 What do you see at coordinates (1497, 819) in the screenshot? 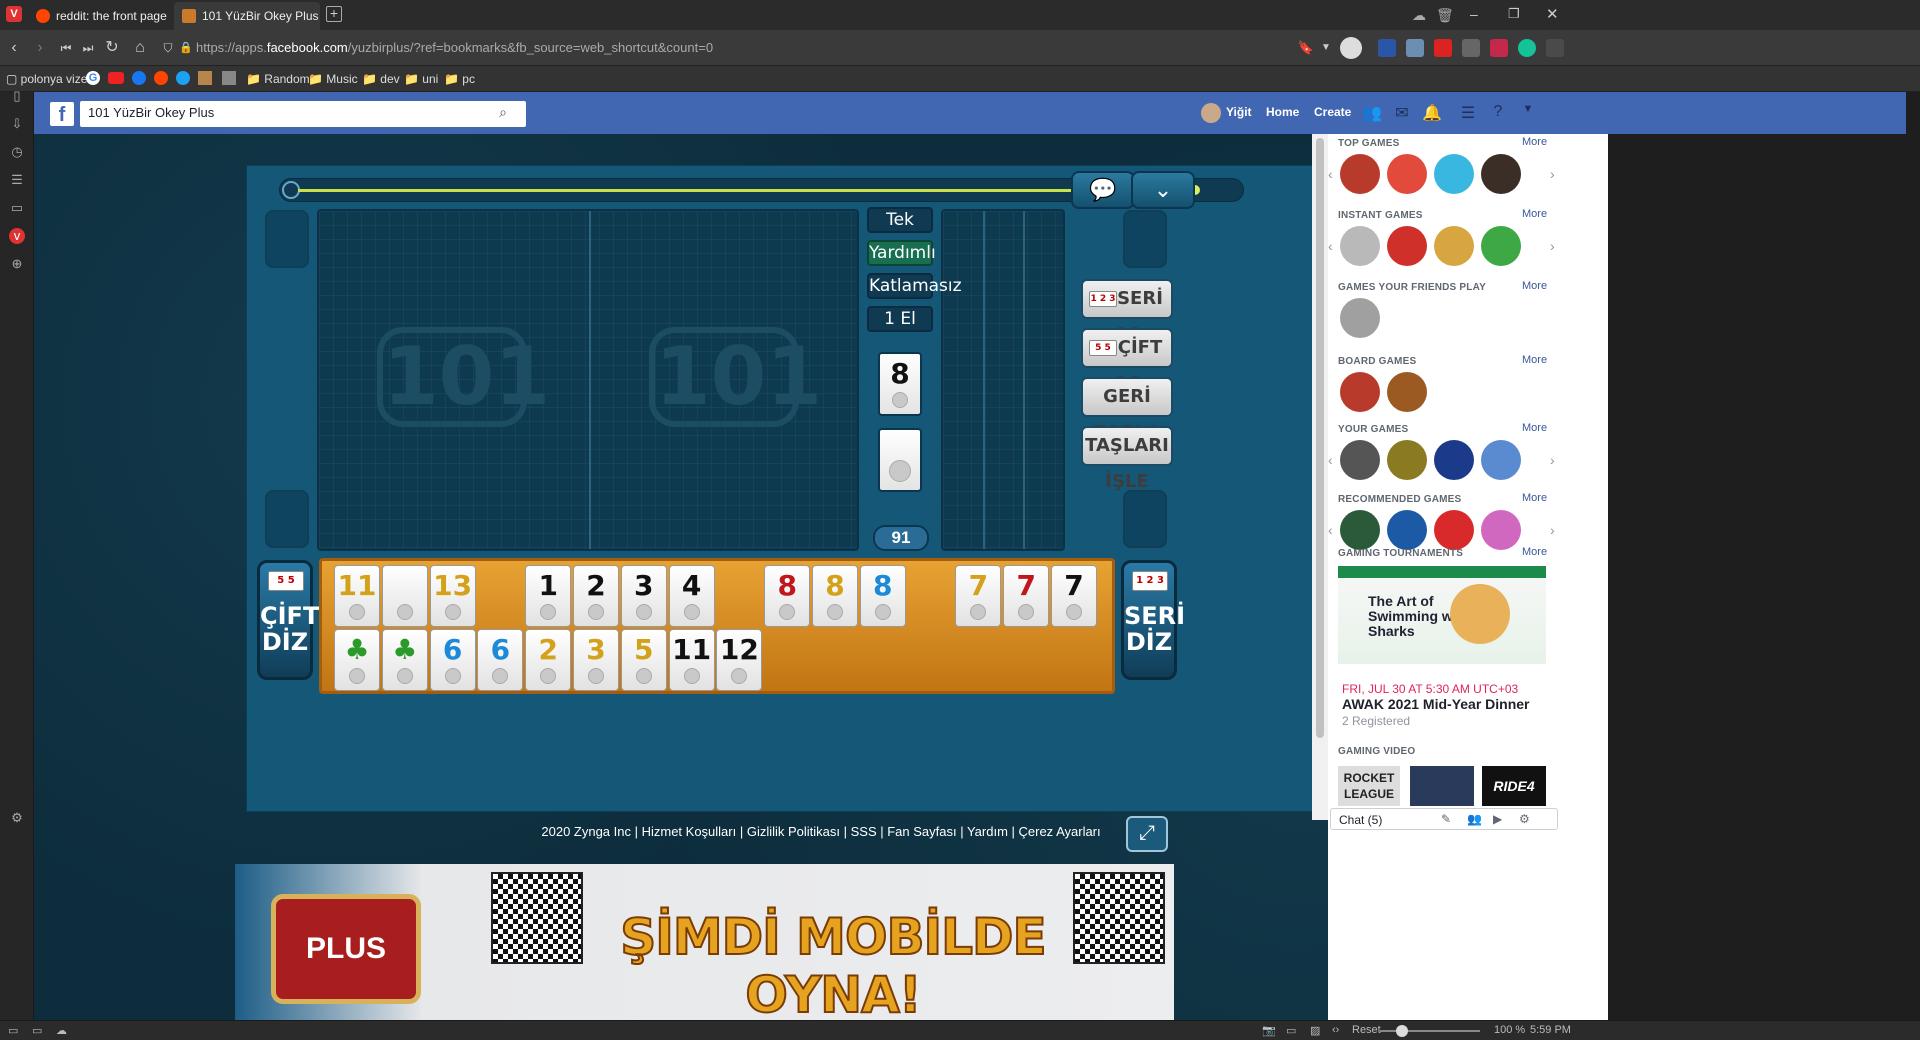
I see `video-call-icon: ▶` at bounding box center [1497, 819].